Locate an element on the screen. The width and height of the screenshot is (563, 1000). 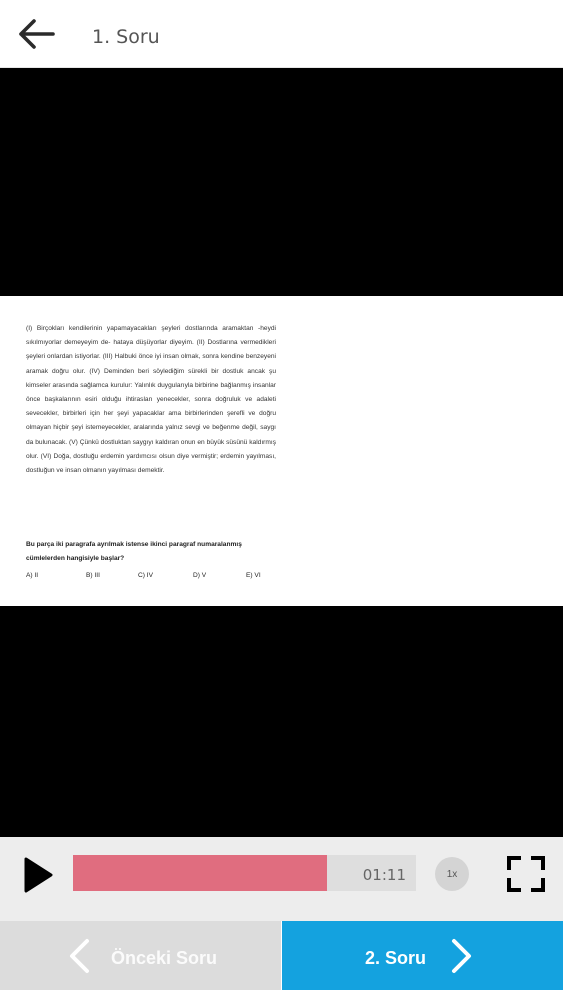
fullscreen-icon is located at coordinates (526, 874).